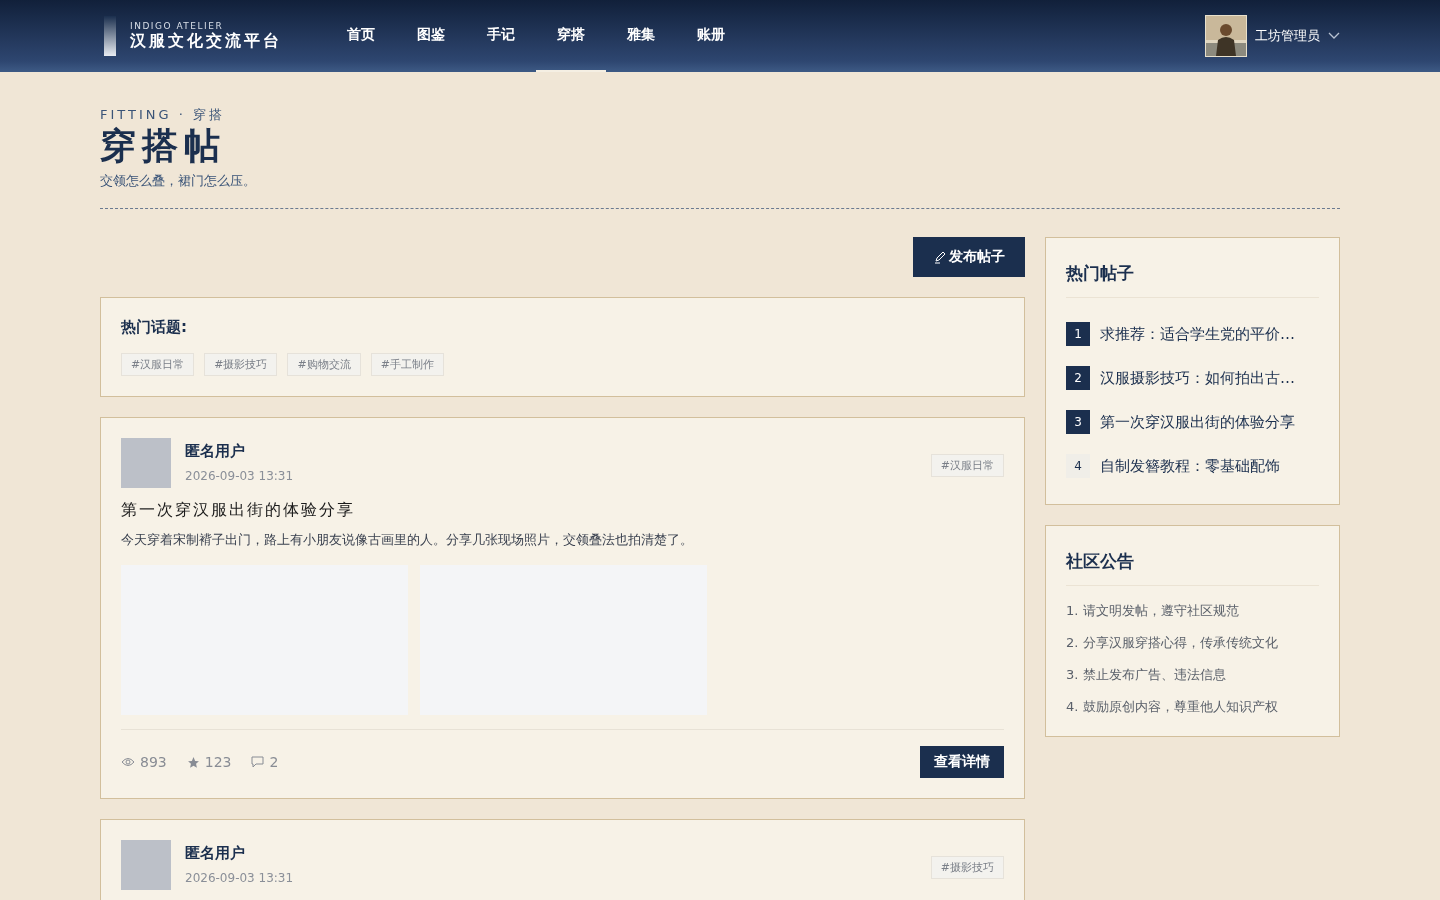 The image size is (1440, 900). I want to click on page-subtitle: 交领怎么叠，裙门怎么压。, so click(178, 181).